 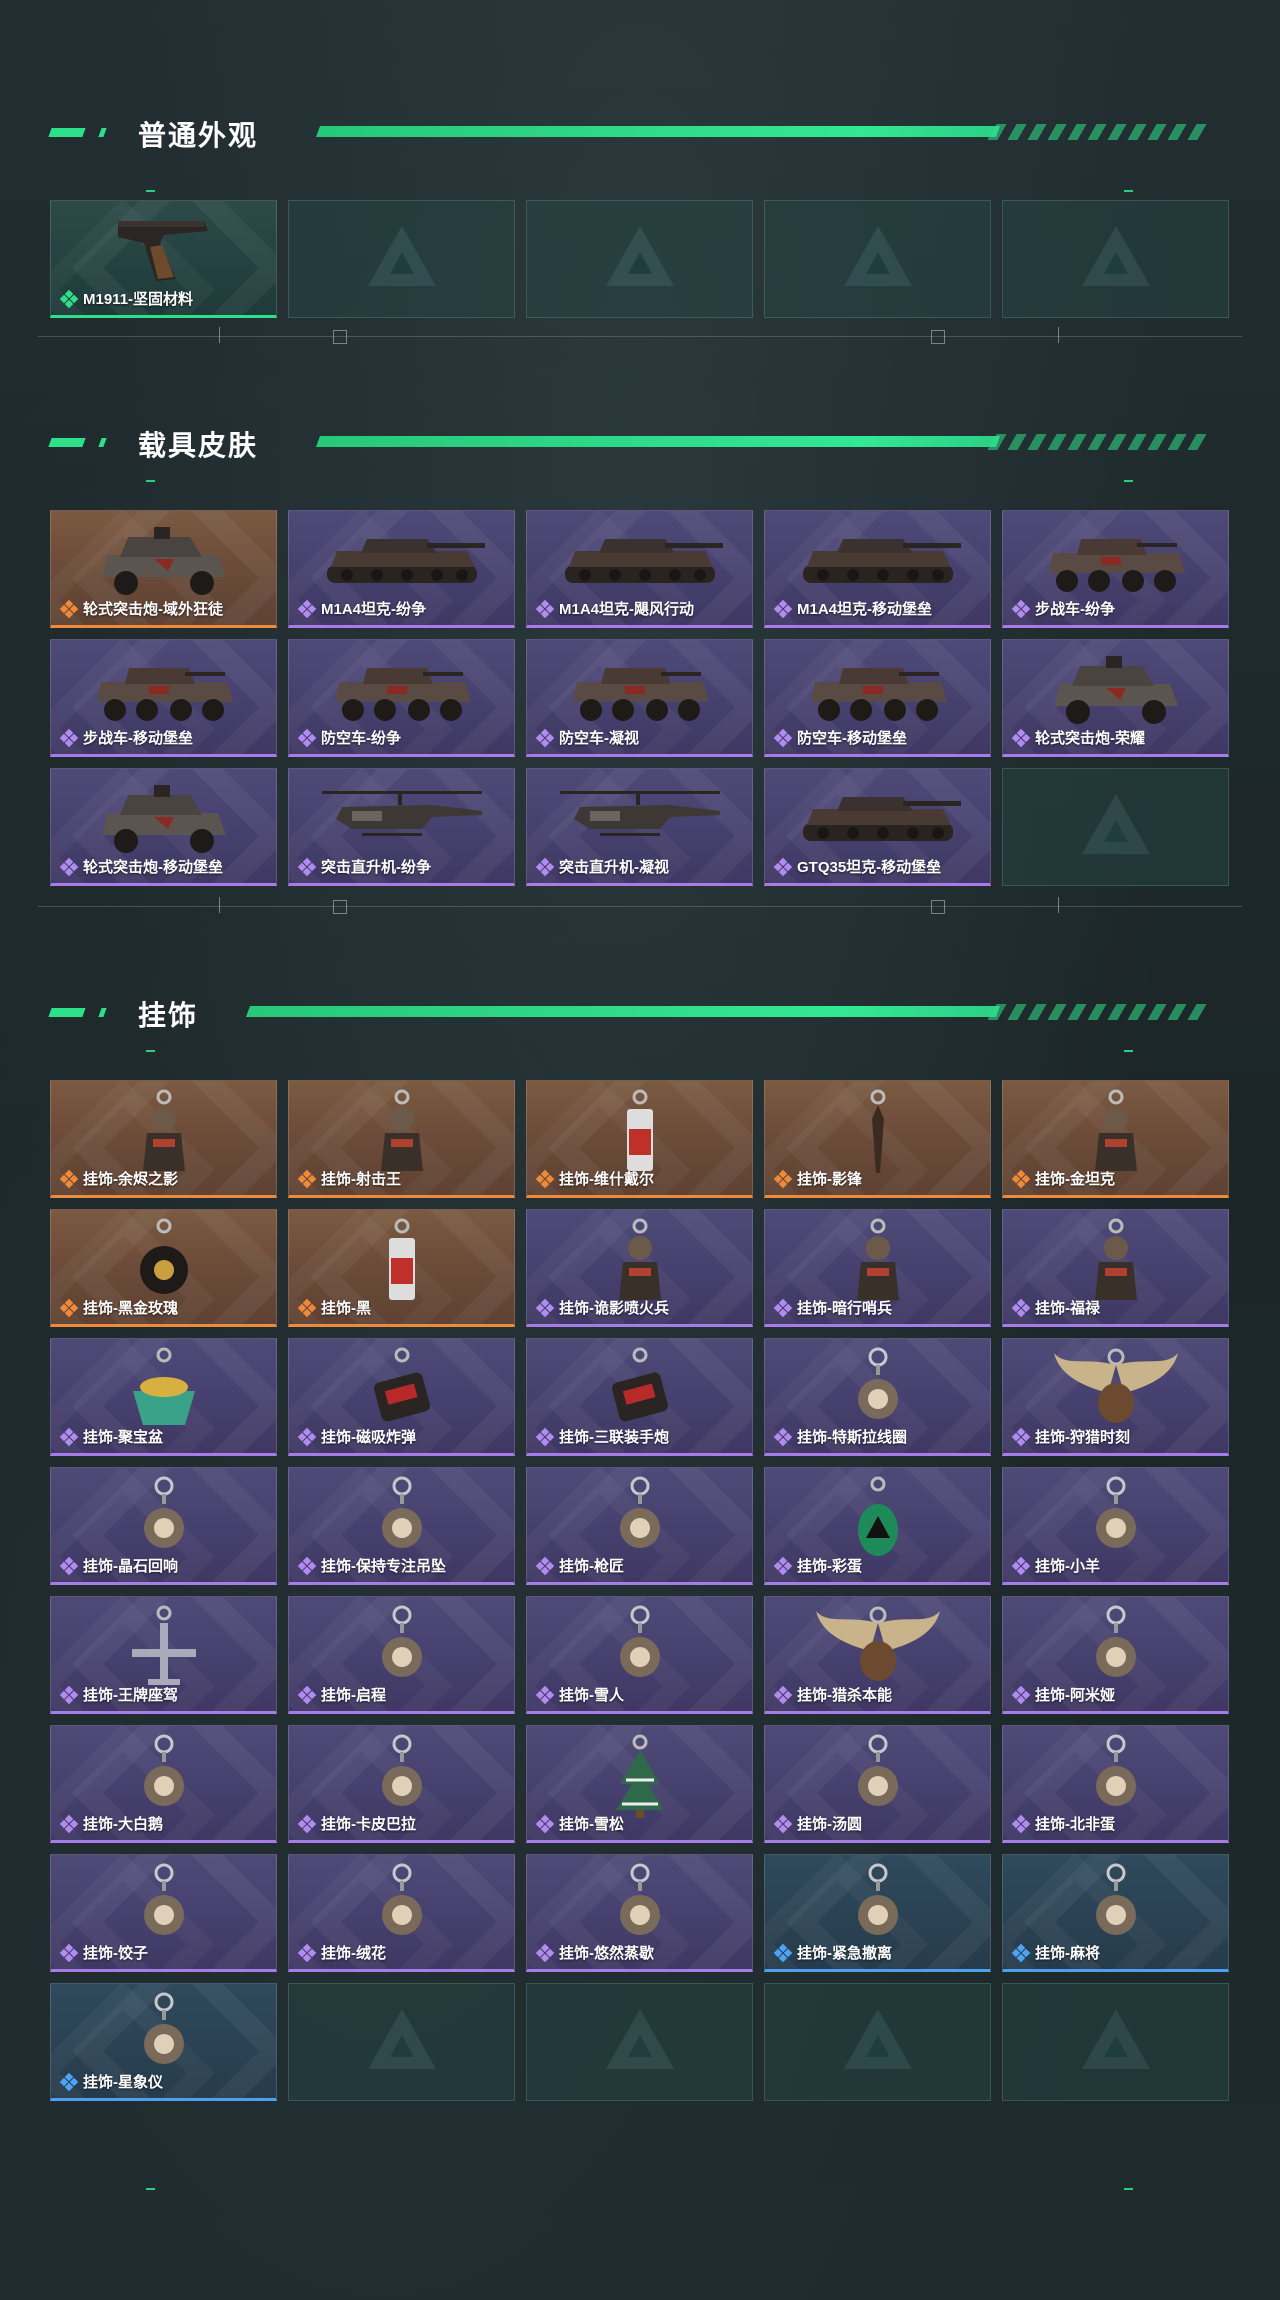 I want to click on item-card: 挂饰-雪人, so click(x=639, y=1655).